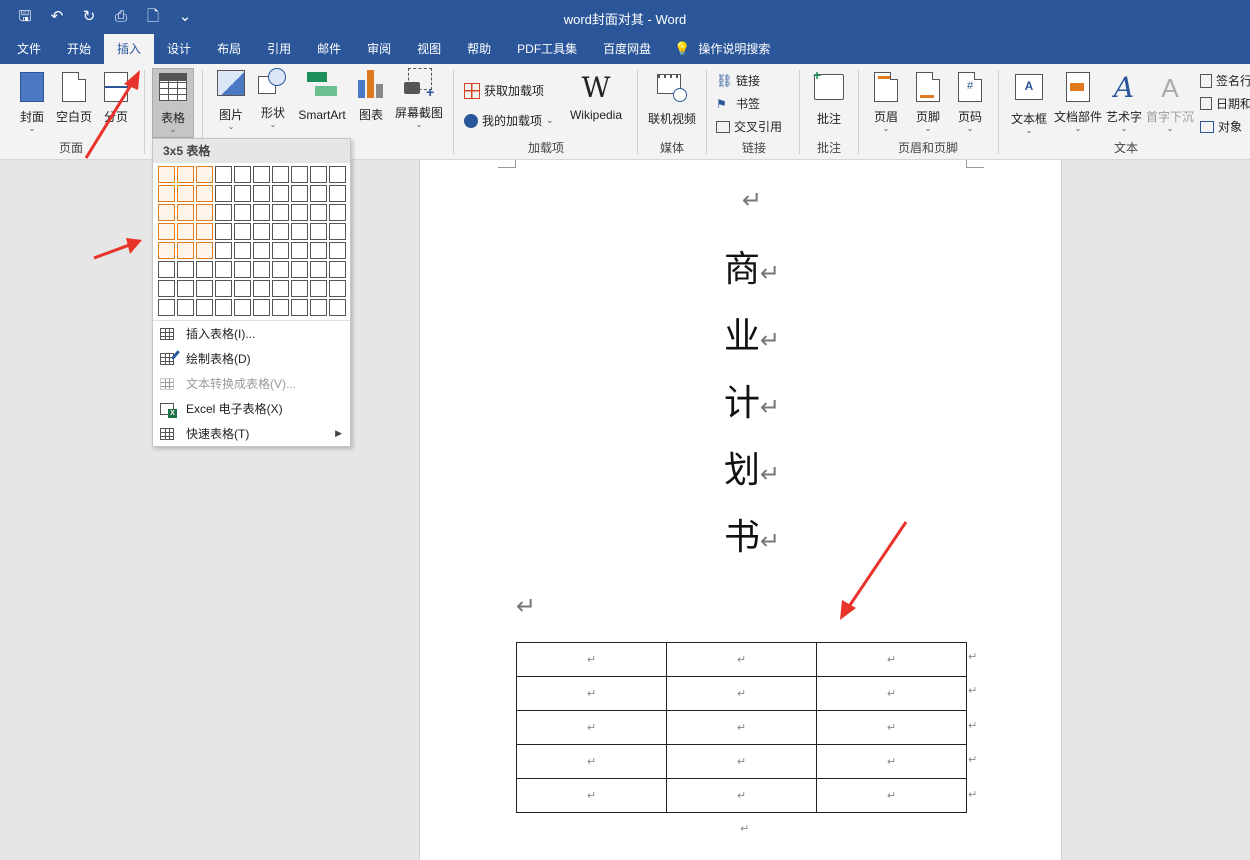 The image size is (1250, 860). I want to click on blank-page-button: 空白页, so click(74, 98).